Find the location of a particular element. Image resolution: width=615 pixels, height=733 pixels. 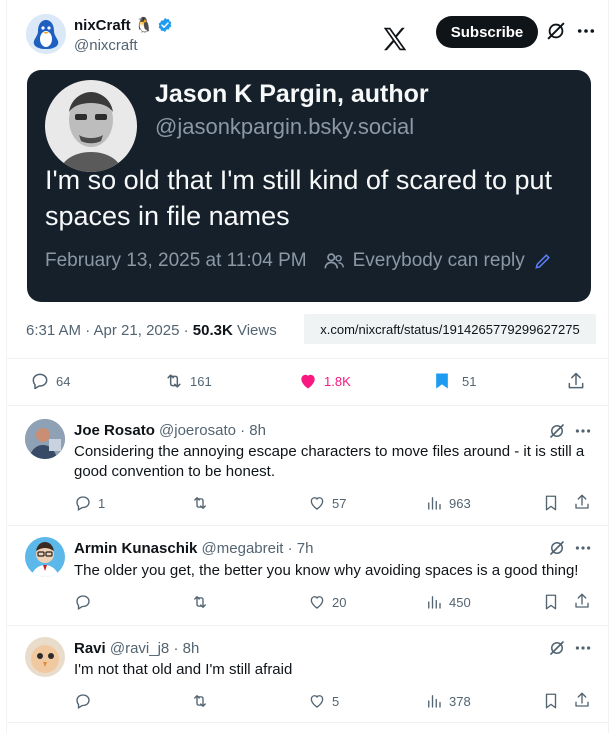

bookmark-button: 51 is located at coordinates (454, 381).